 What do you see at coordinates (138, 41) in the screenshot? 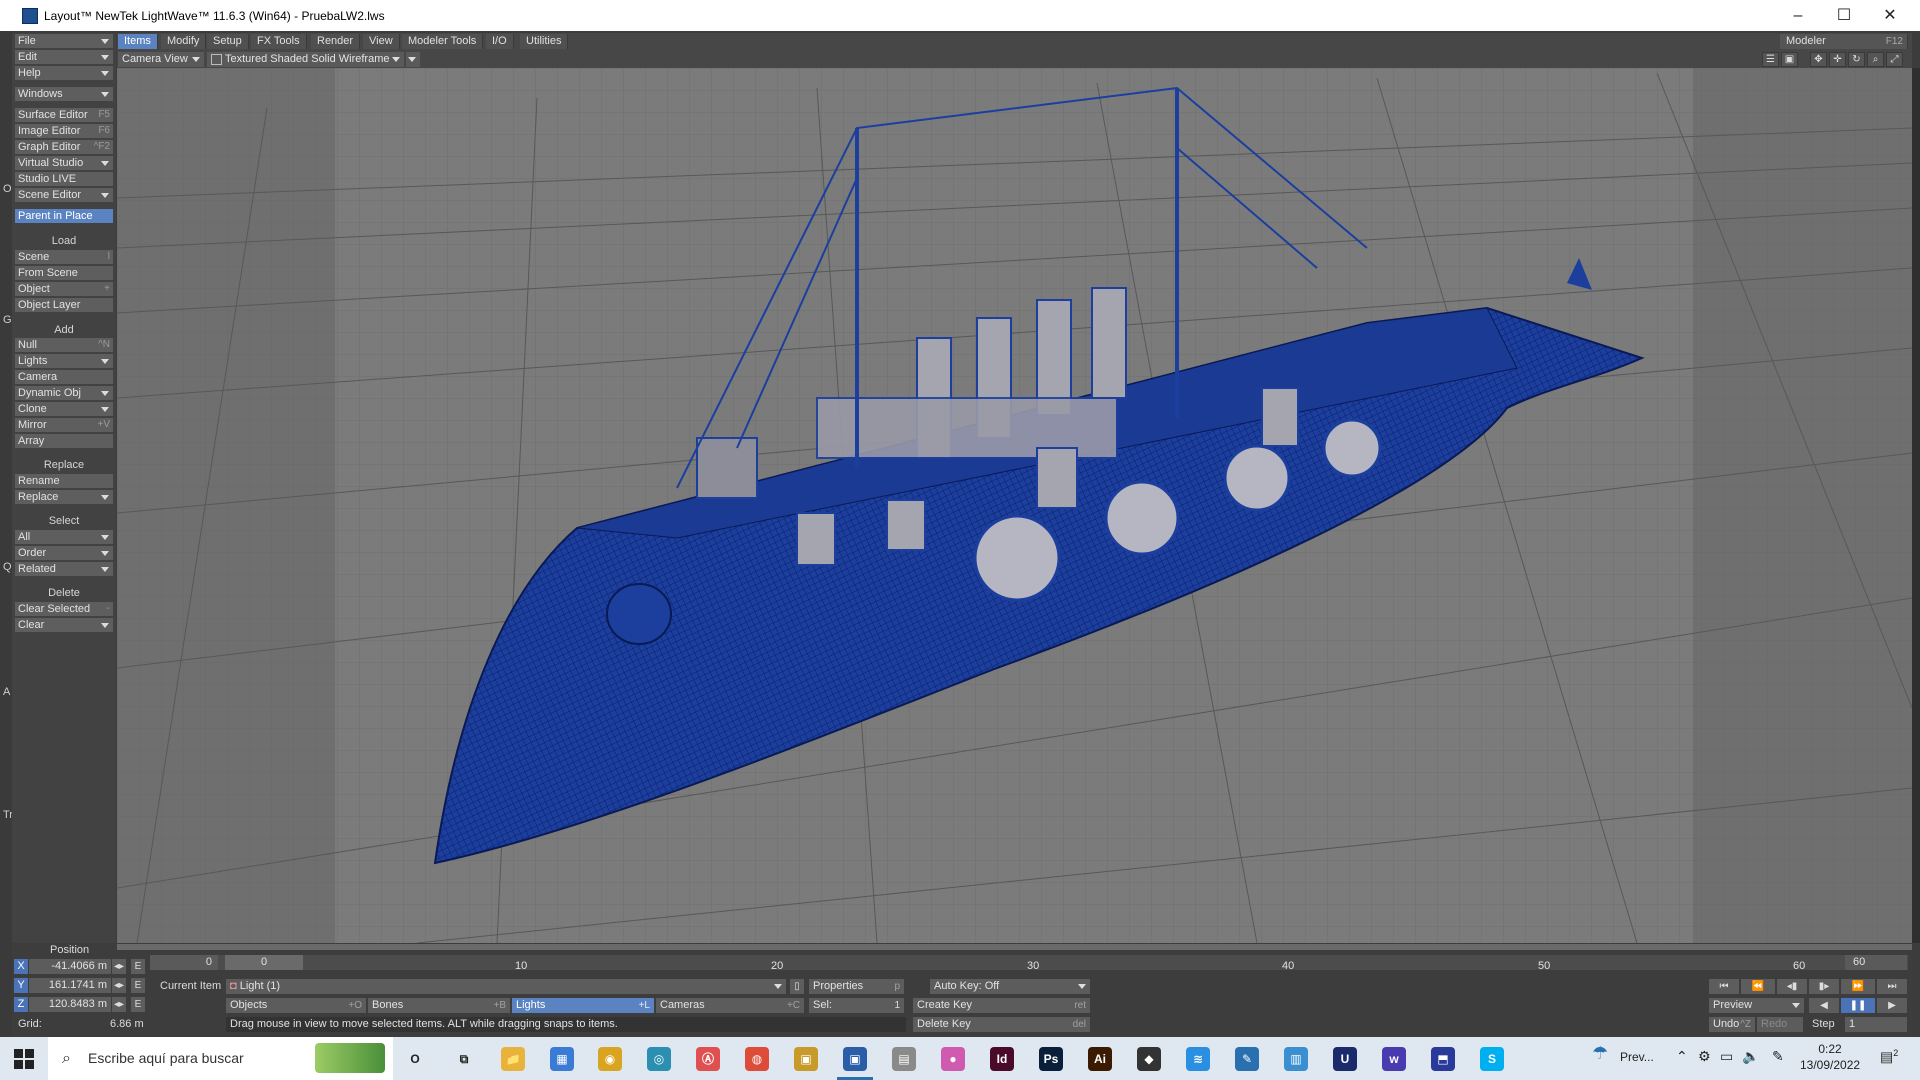
I see `tab-items: Items` at bounding box center [138, 41].